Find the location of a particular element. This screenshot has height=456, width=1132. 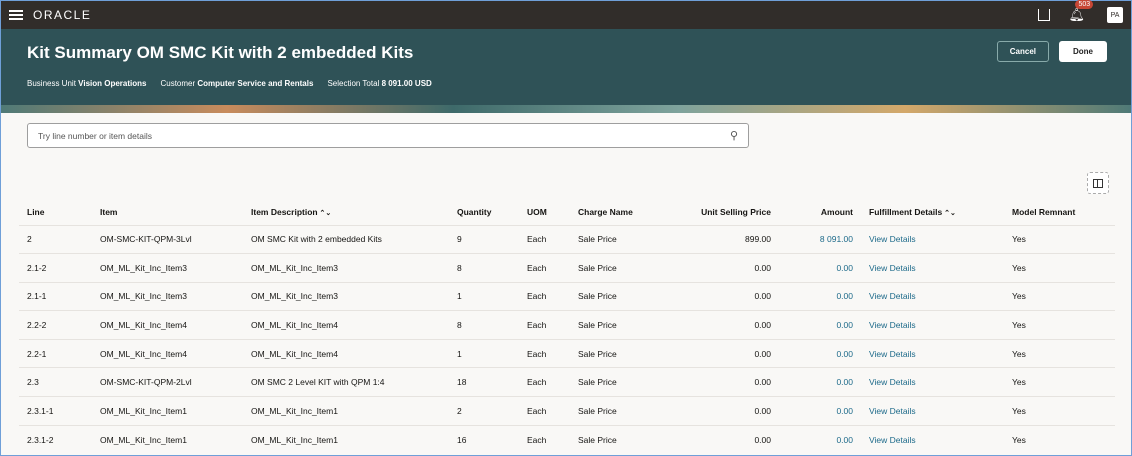

column-header: Fulfillment Details ⌃⌄ is located at coordinates (932, 212).